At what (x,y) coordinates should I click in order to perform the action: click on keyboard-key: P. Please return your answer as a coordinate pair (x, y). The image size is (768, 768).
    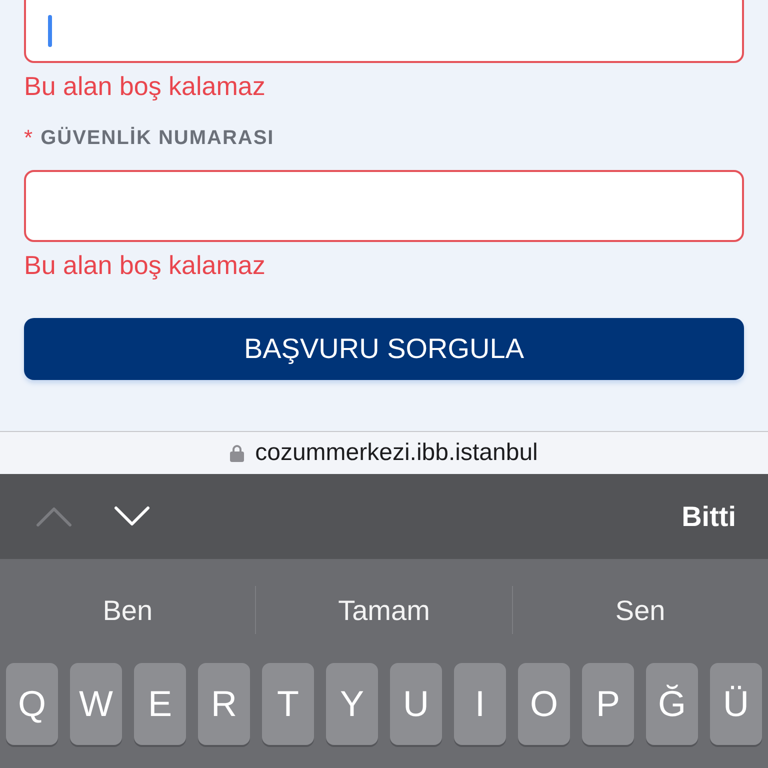
    Looking at the image, I should click on (608, 704).